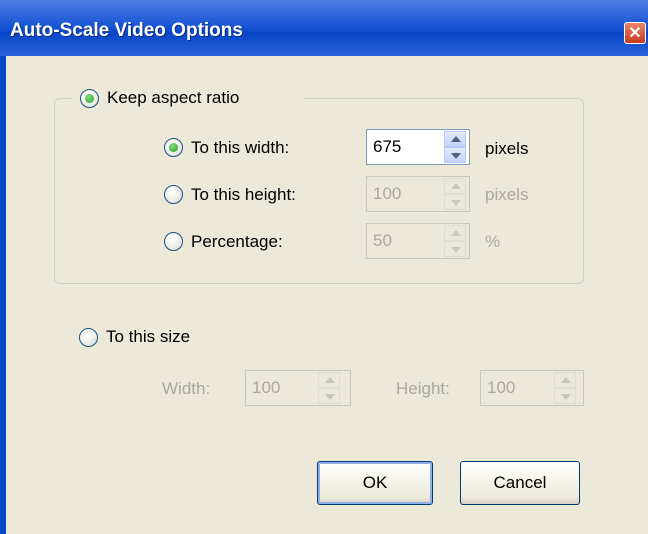 This screenshot has height=534, width=648. Describe the element at coordinates (237, 241) in the screenshot. I see `percentage-label: Percentage:` at that location.